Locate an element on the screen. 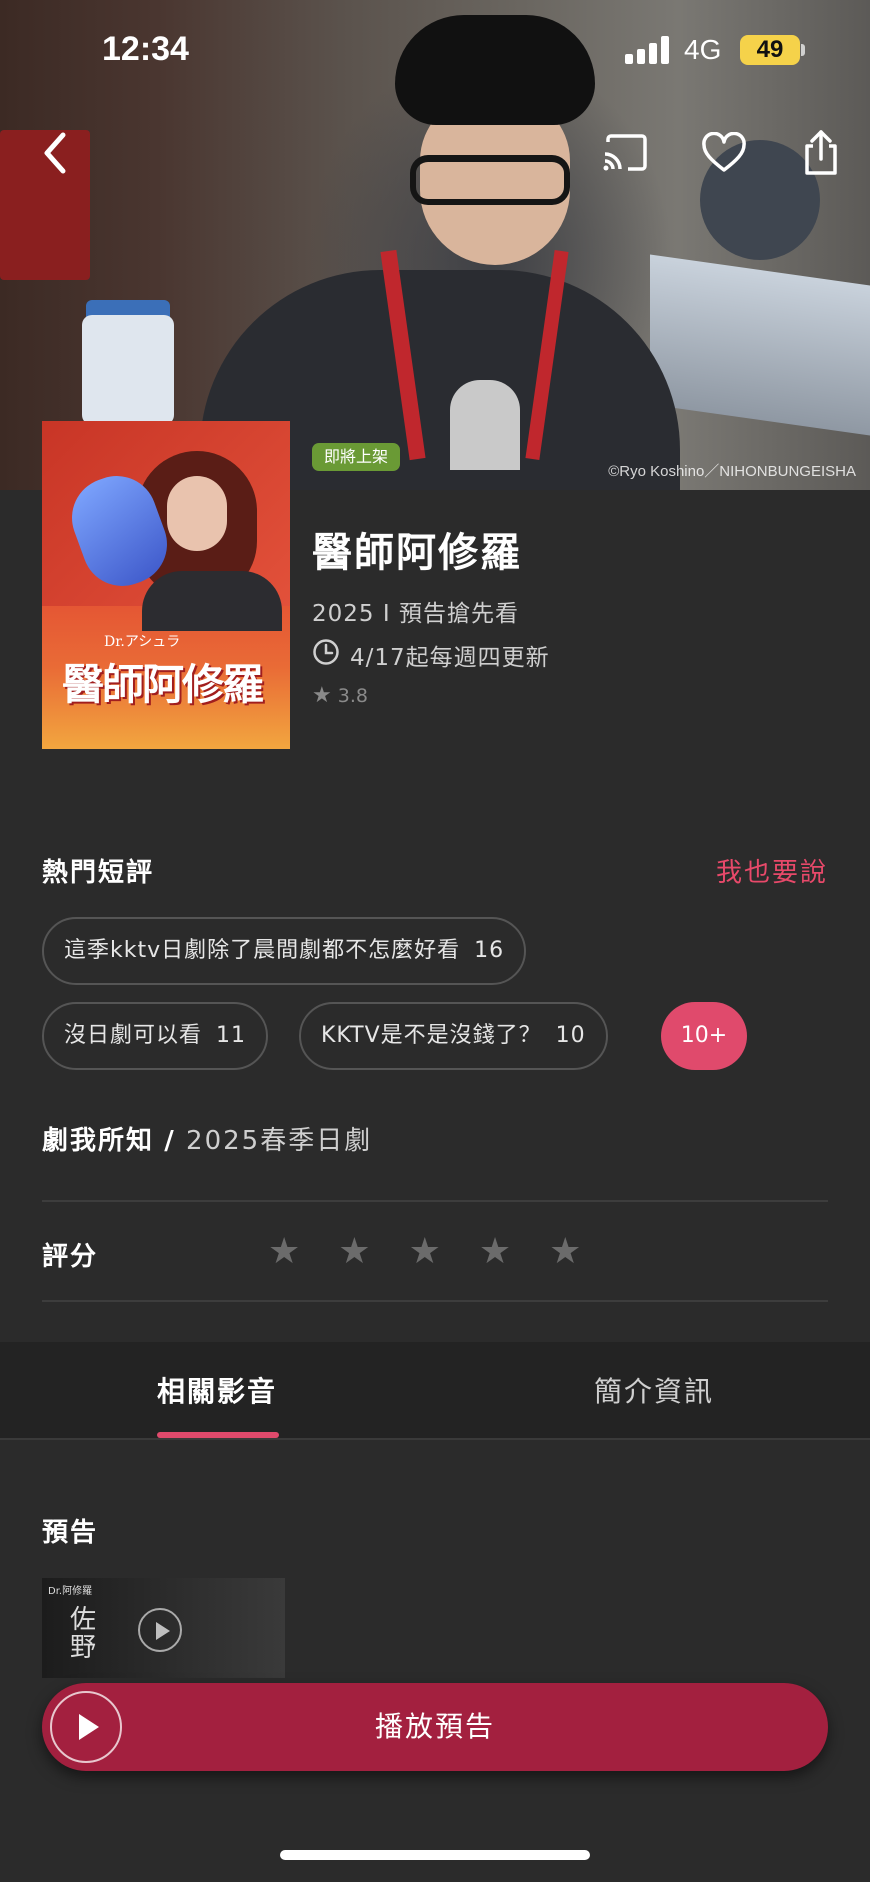  trailer-thumbnail: Dr.阿修羅 佐 野 is located at coordinates (163, 1628).